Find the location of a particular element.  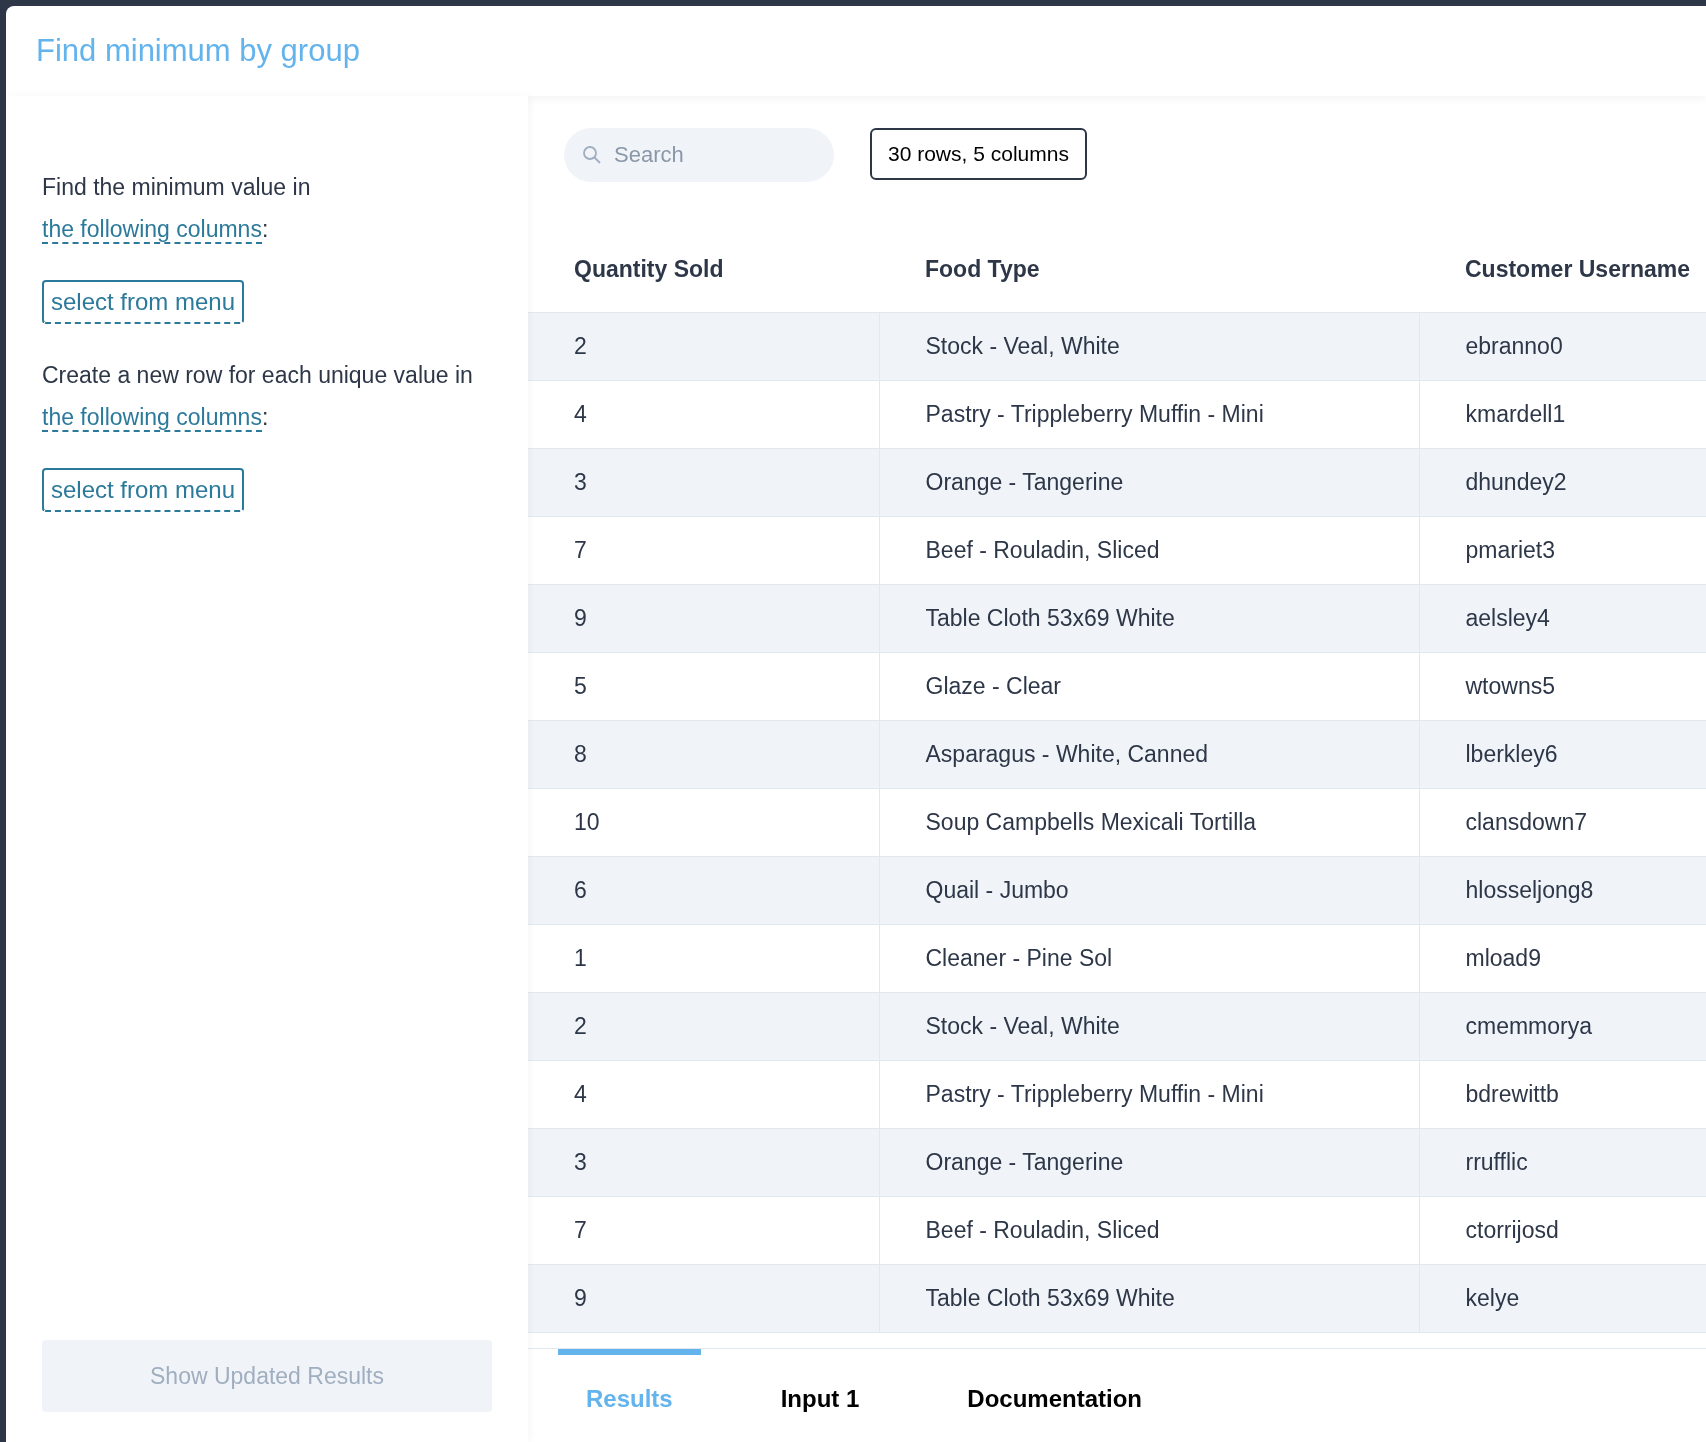

table-cell: kelye is located at coordinates (1562, 1298).